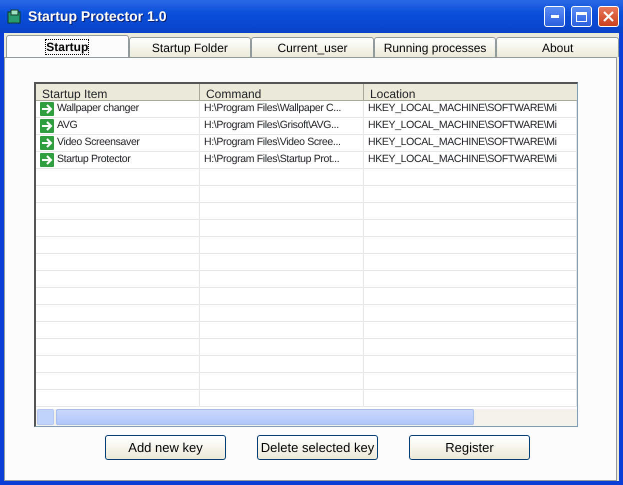 The width and height of the screenshot is (623, 485). Describe the element at coordinates (98, 142) in the screenshot. I see `table-cell-text: Video Screensaver` at that location.